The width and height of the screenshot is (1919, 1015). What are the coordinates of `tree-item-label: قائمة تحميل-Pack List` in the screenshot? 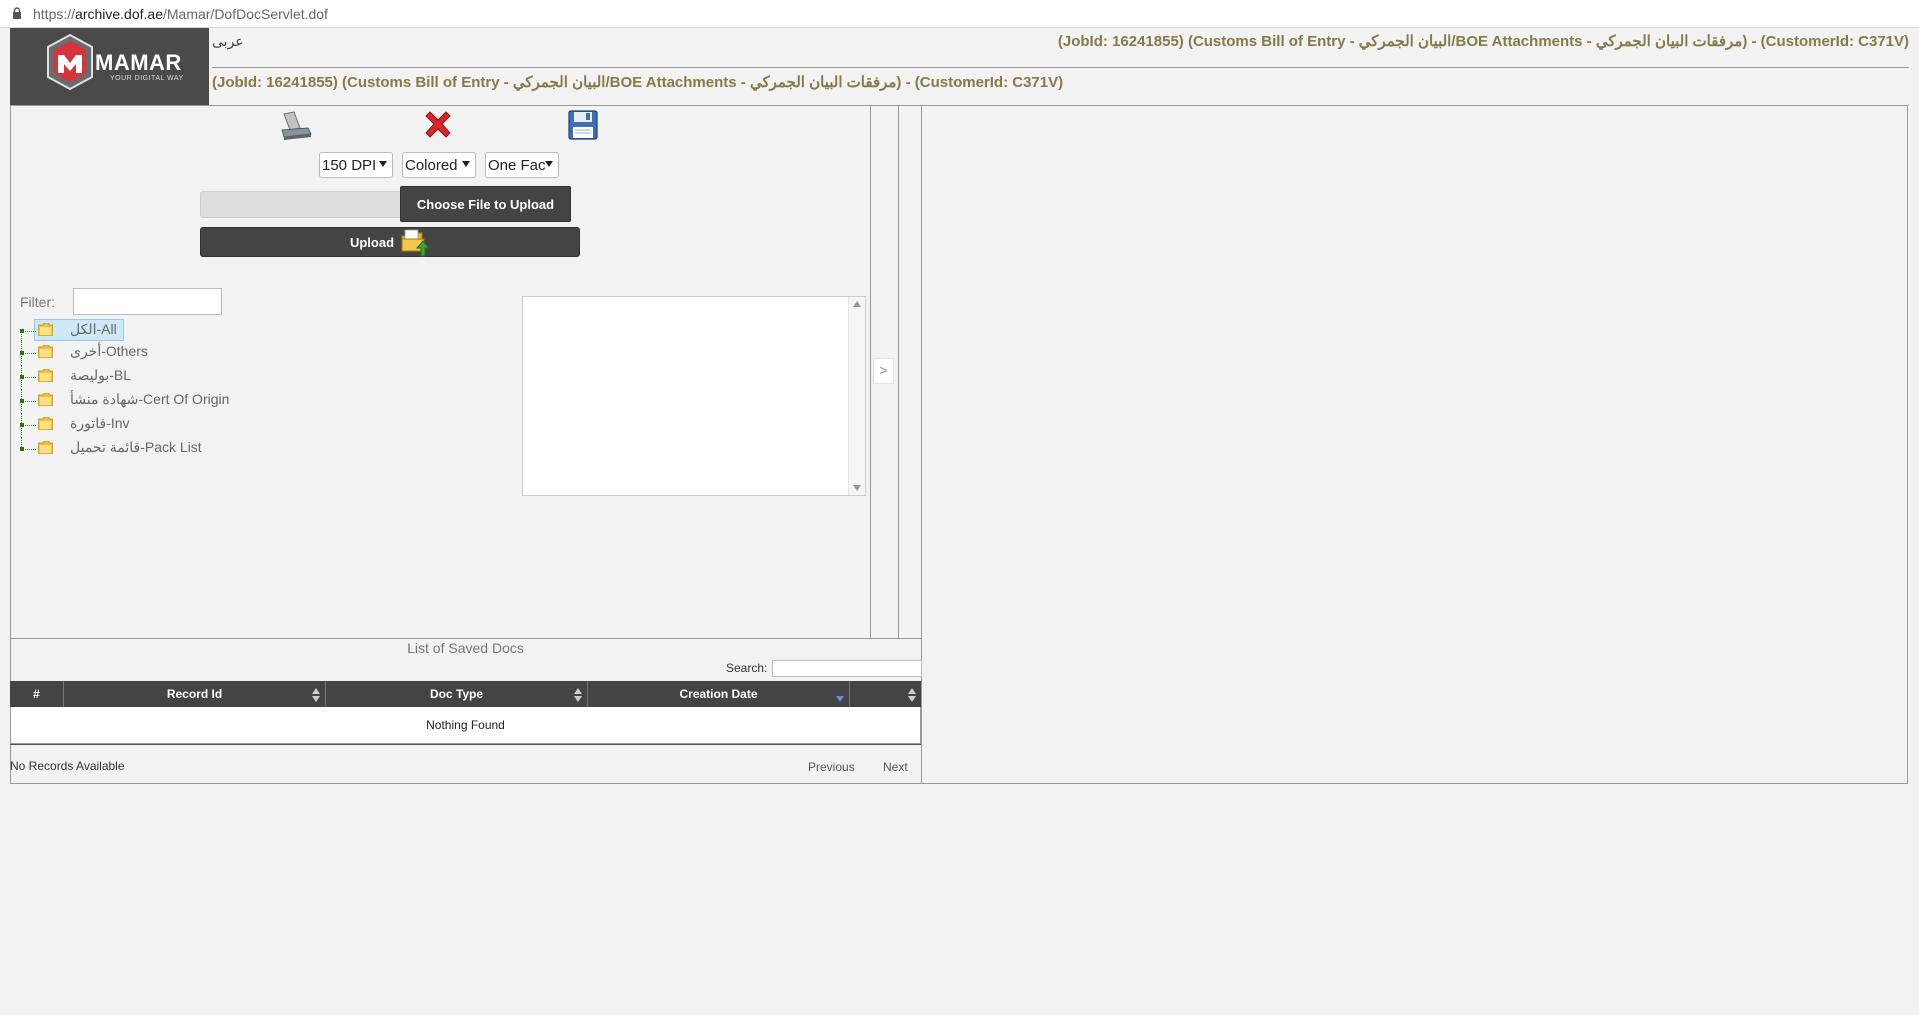 It's located at (136, 447).